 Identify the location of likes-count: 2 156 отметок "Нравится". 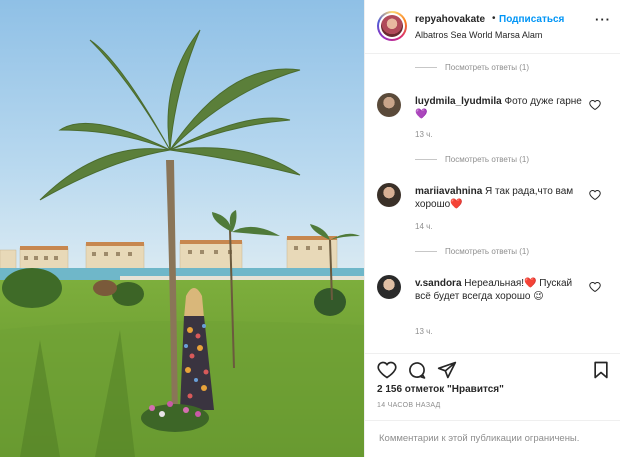
(440, 389).